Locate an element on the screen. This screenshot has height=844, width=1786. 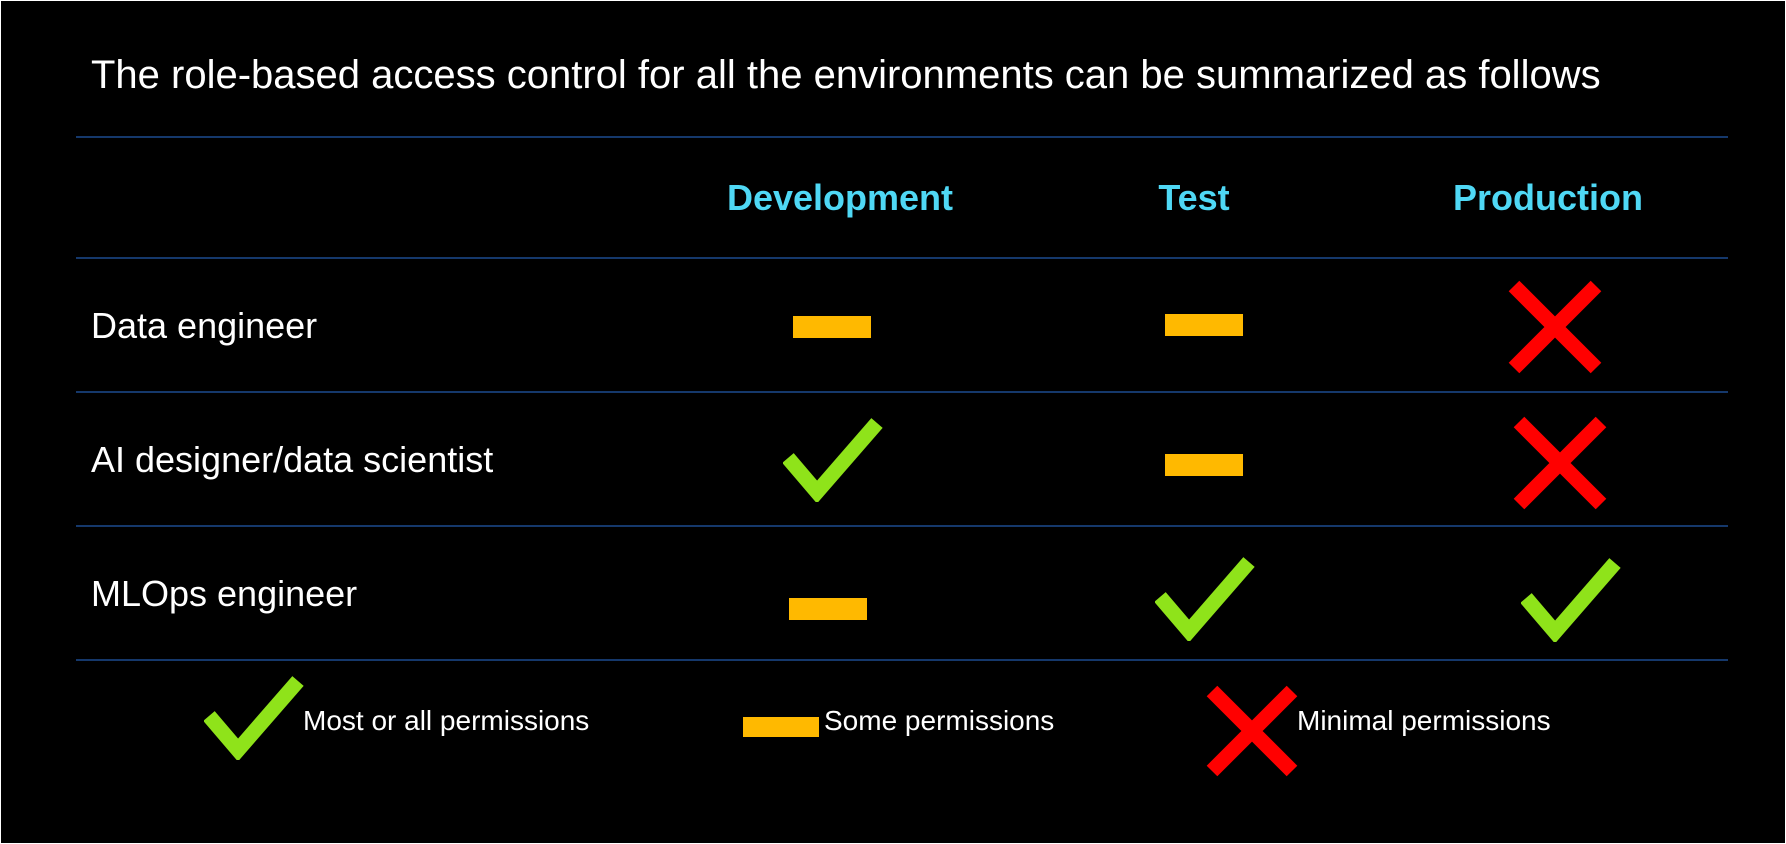
column-header-production: Production is located at coordinates (1548, 197).